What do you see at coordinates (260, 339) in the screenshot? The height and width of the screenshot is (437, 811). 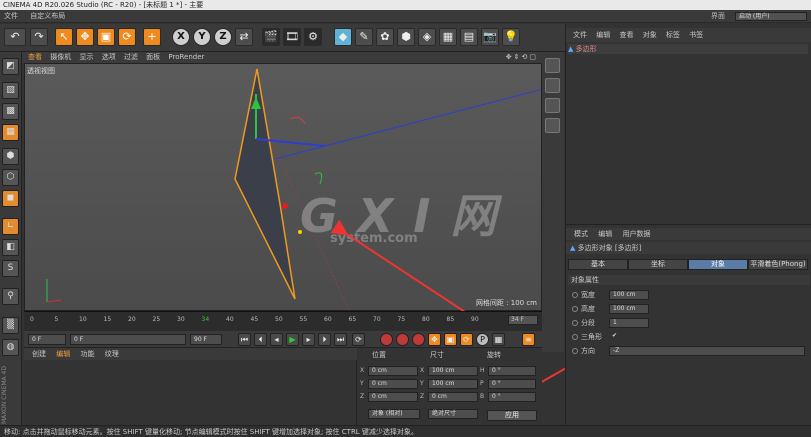 I see `prev-key-icon: ⏴` at bounding box center [260, 339].